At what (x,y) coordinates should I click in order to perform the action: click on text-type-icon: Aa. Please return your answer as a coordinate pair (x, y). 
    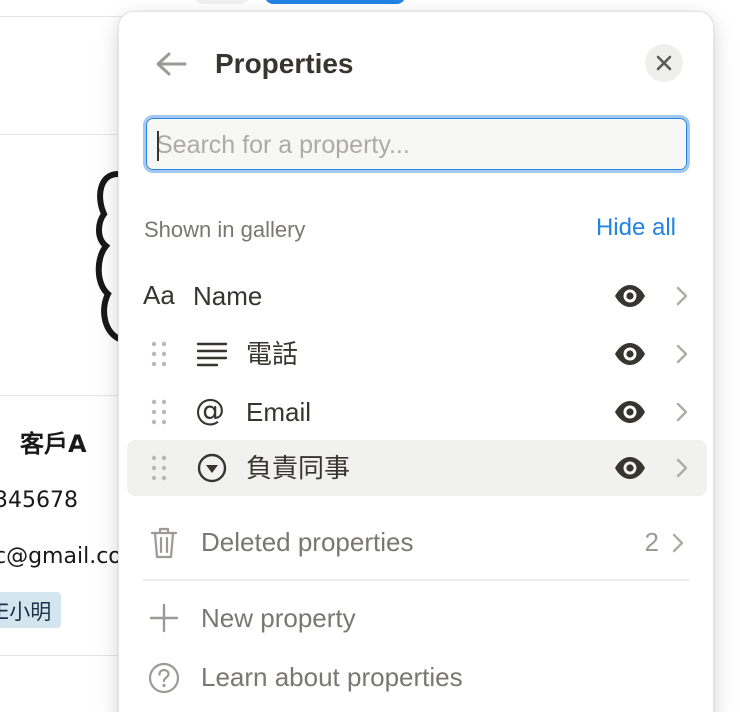
    Looking at the image, I should click on (159, 295).